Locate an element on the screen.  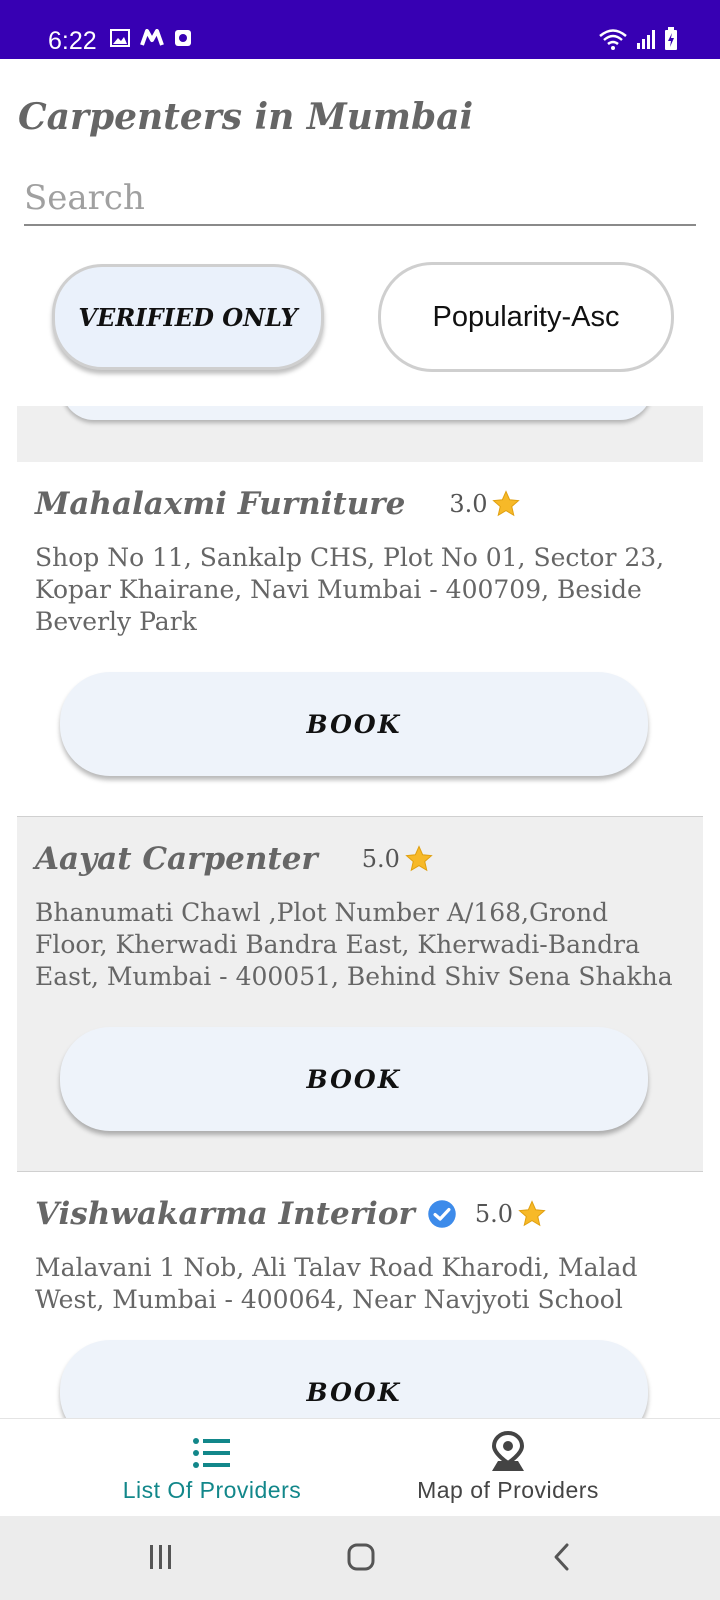
search-input is located at coordinates (360, 199).